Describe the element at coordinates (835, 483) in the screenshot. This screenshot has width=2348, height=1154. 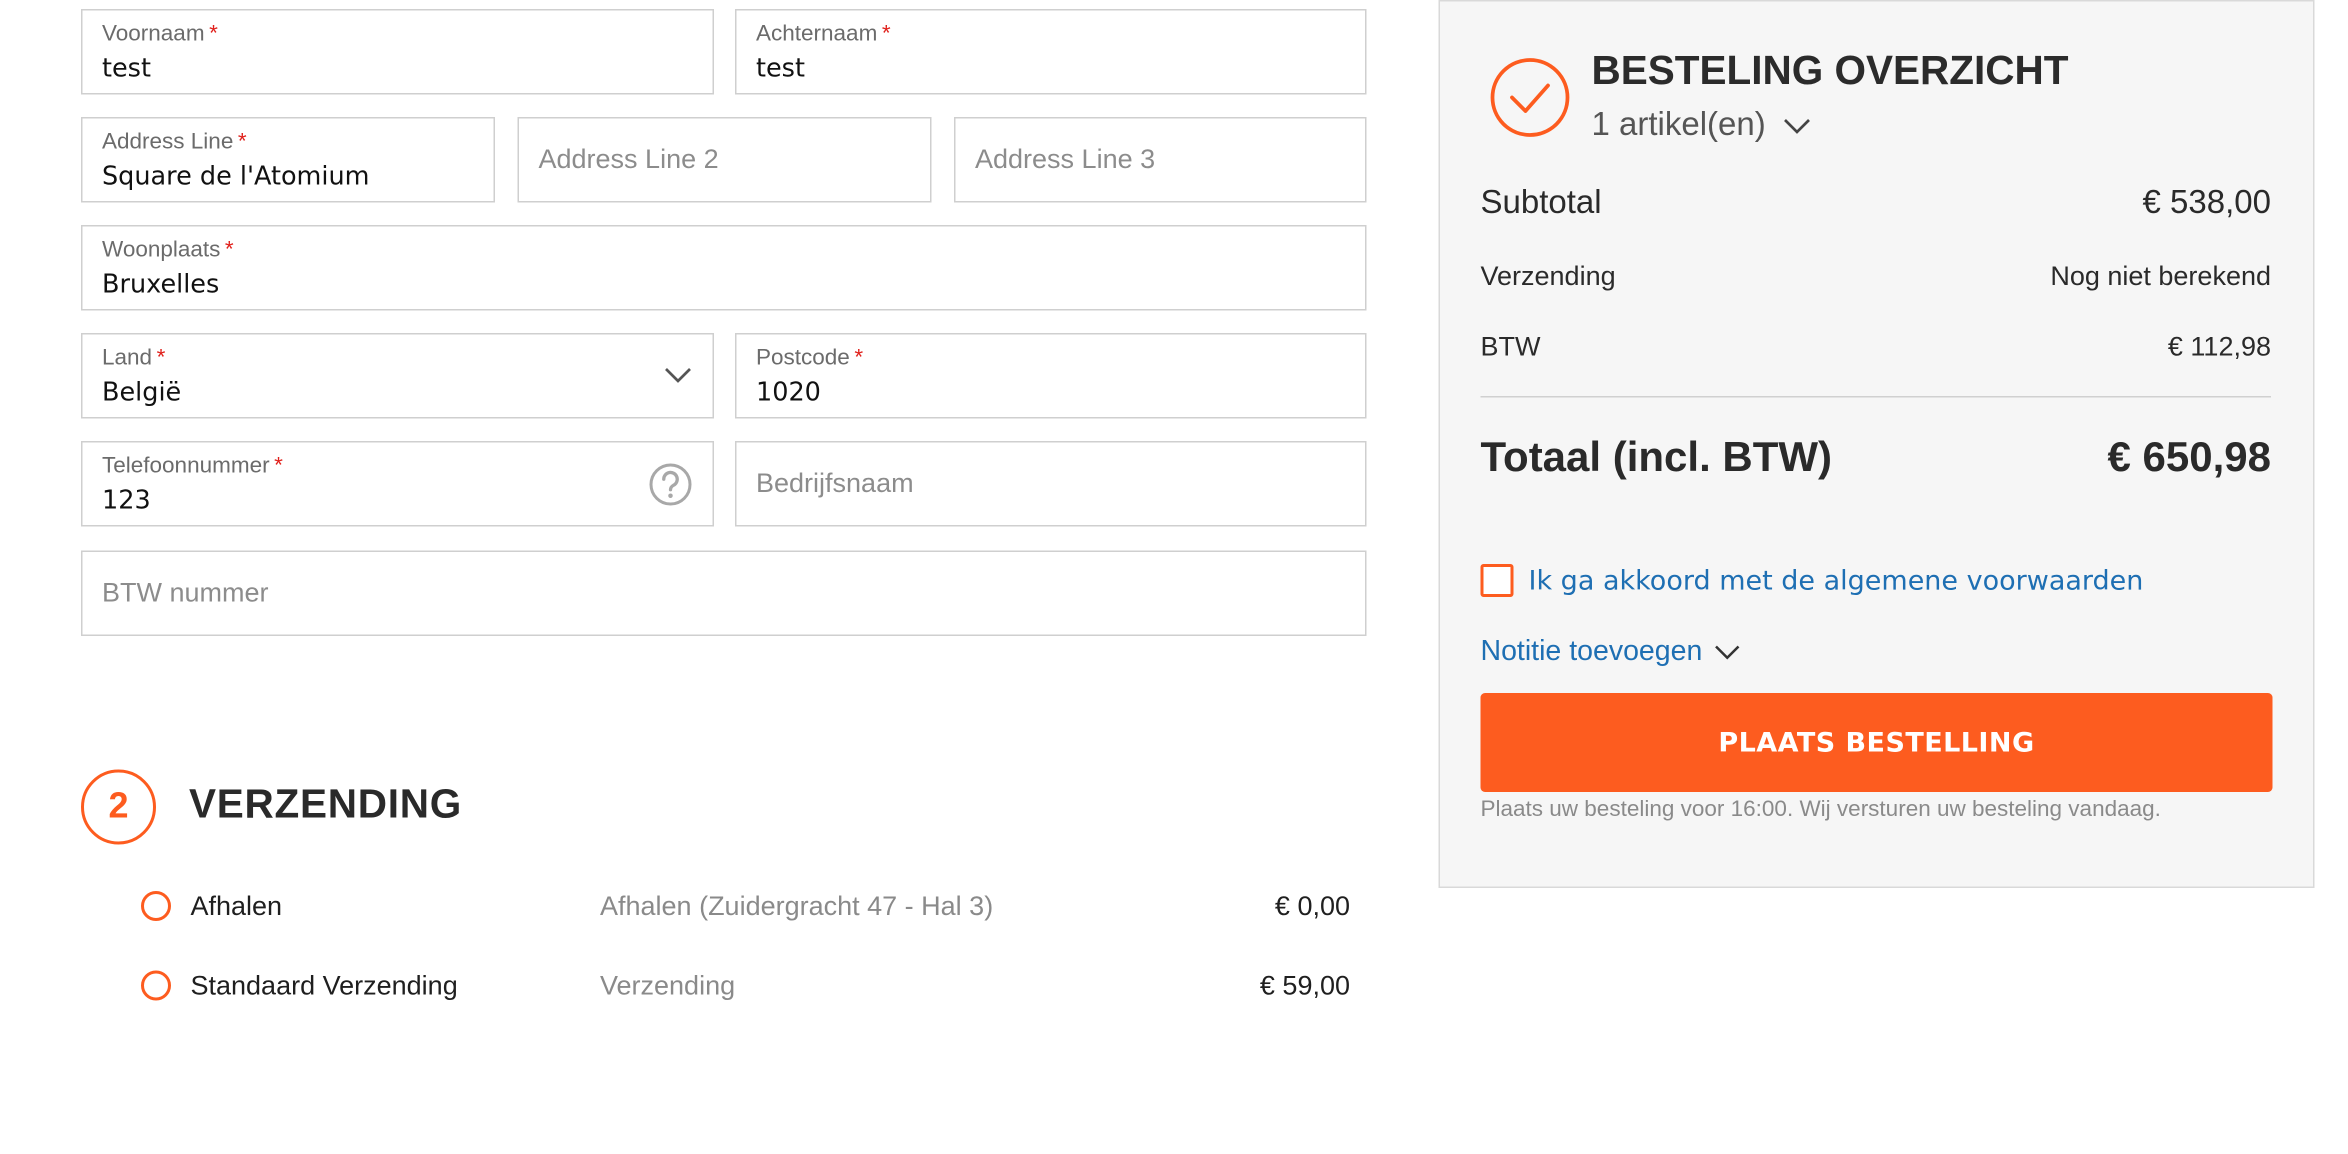
I see `company-placeholder: Bedrijfsnaam` at that location.